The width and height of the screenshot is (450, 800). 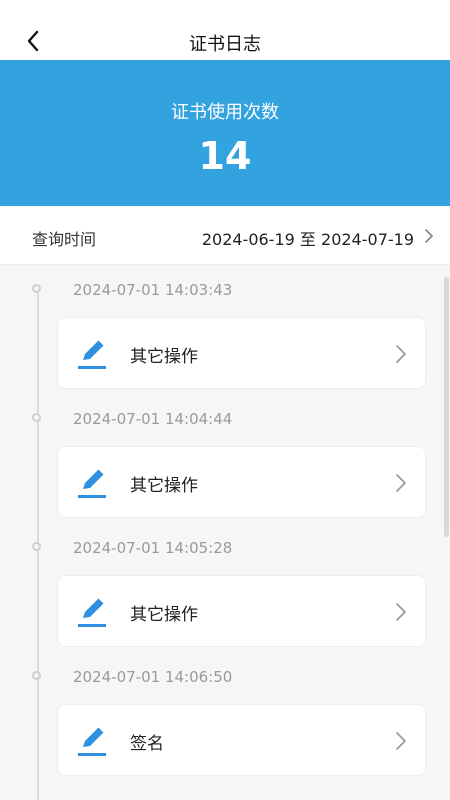 What do you see at coordinates (153, 677) in the screenshot?
I see `log-time: 2024-07-01 14:06:50` at bounding box center [153, 677].